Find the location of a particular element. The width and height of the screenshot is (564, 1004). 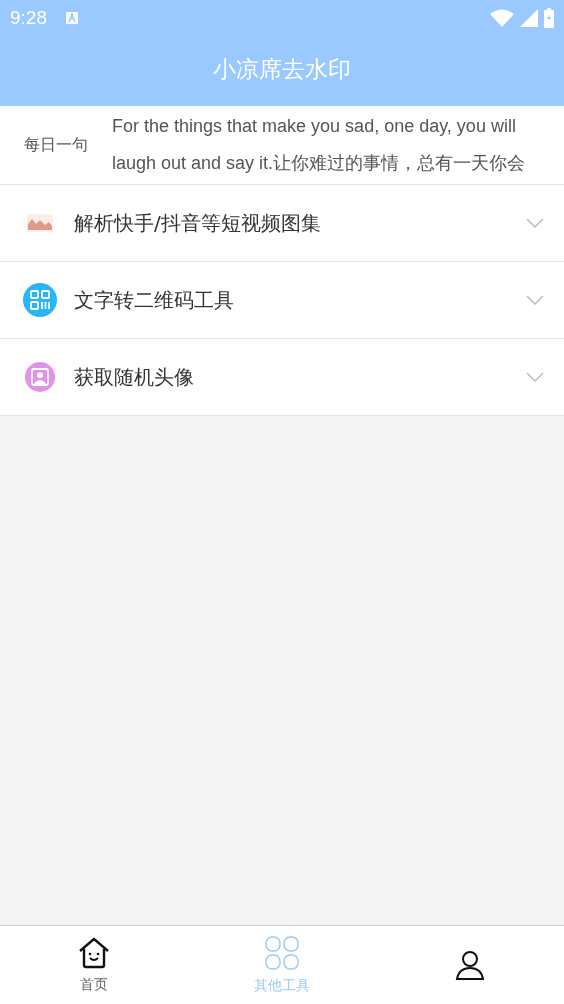

portrait-icon is located at coordinates (40, 377).